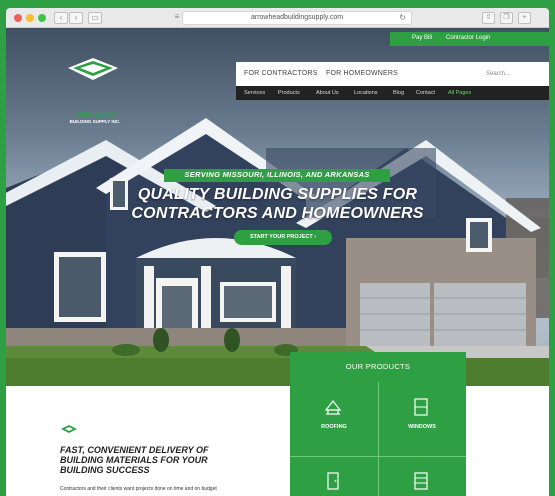 The image size is (555, 496). What do you see at coordinates (277, 194) in the screenshot?
I see `headline-line-1: QUALITY BUILDING SUPPLIES FOR` at bounding box center [277, 194].